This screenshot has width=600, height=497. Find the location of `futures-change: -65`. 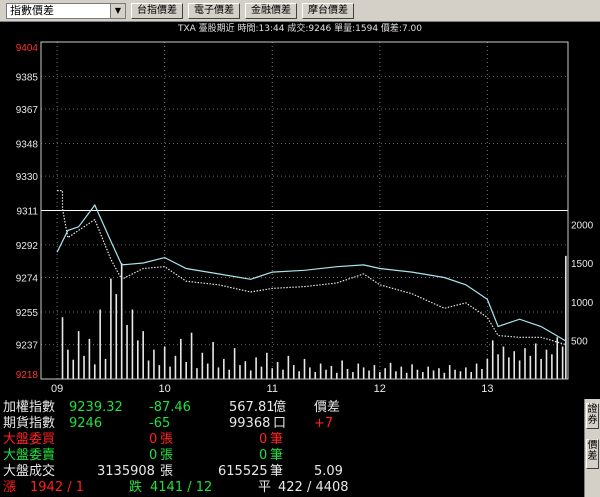

futures-change: -65 is located at coordinates (160, 423).